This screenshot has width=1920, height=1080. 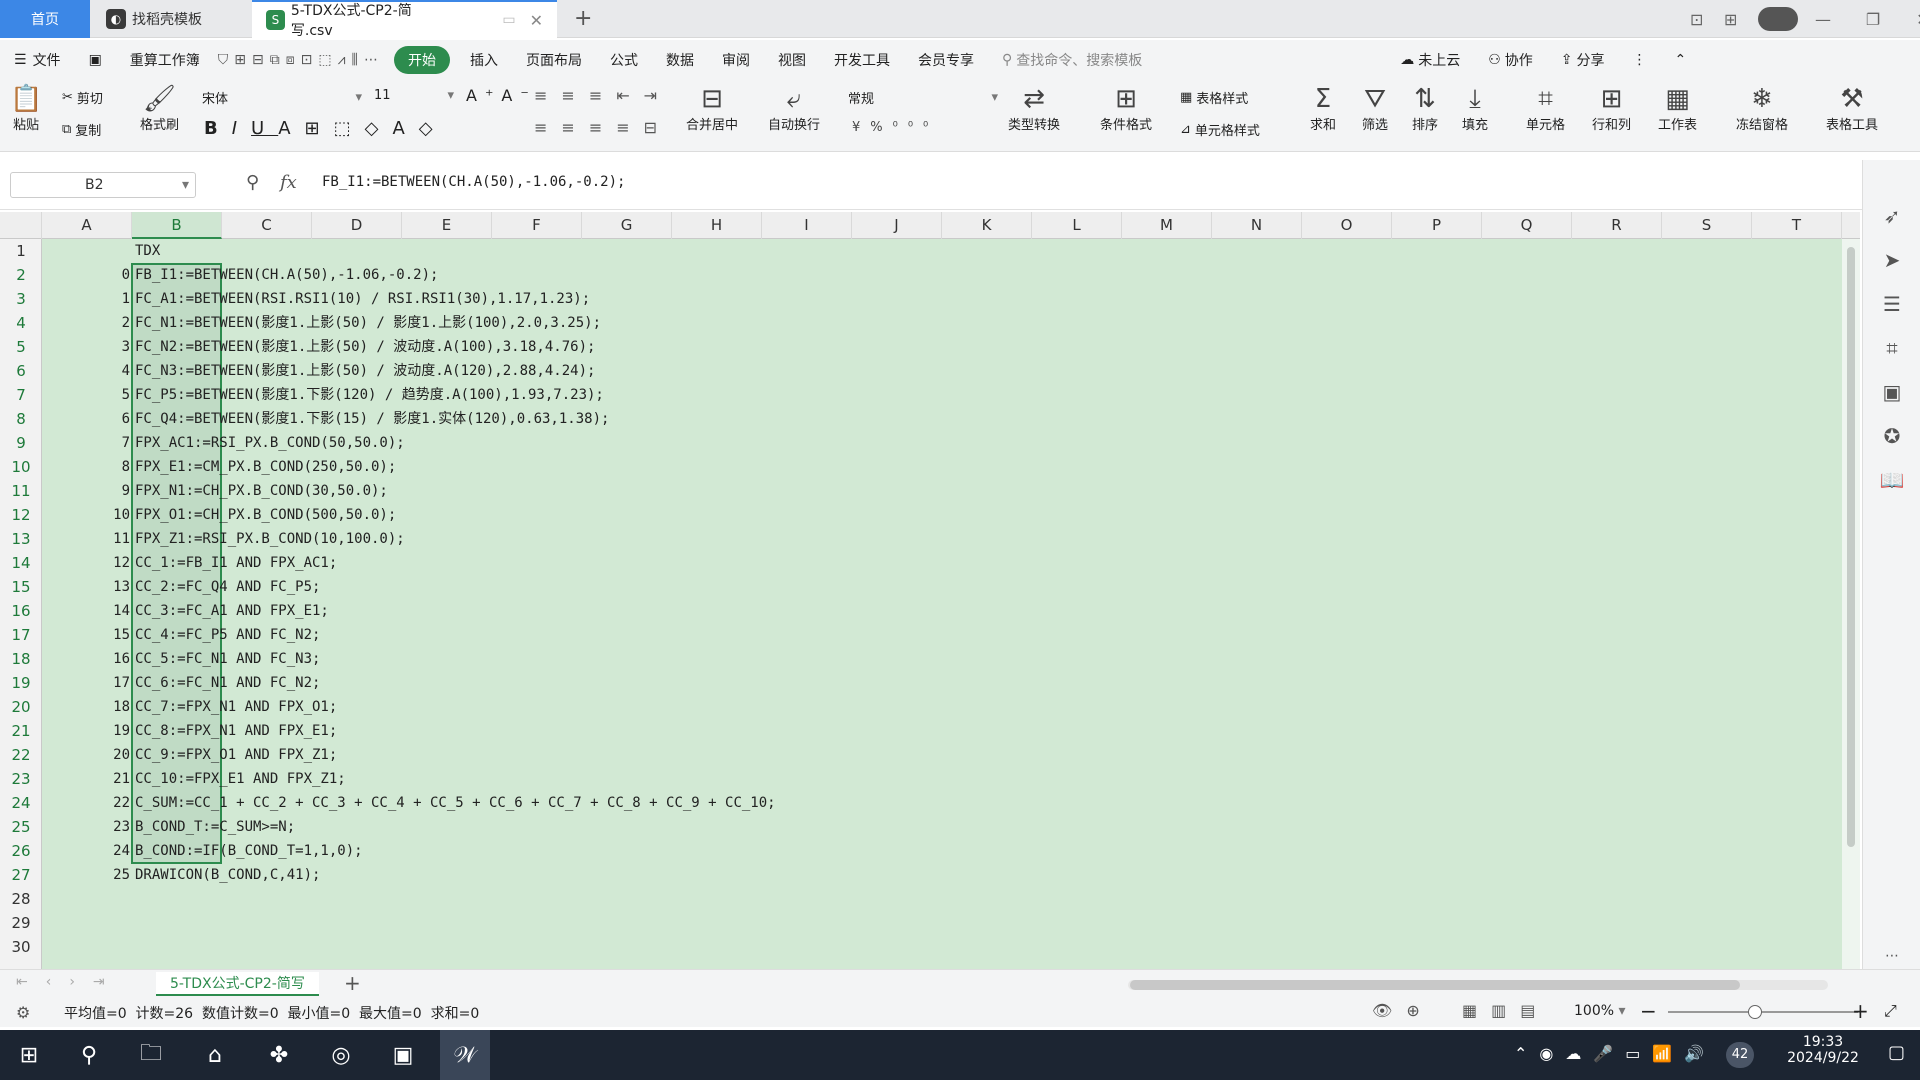 What do you see at coordinates (288, 182) in the screenshot?
I see `fx-icon: fx` at bounding box center [288, 182].